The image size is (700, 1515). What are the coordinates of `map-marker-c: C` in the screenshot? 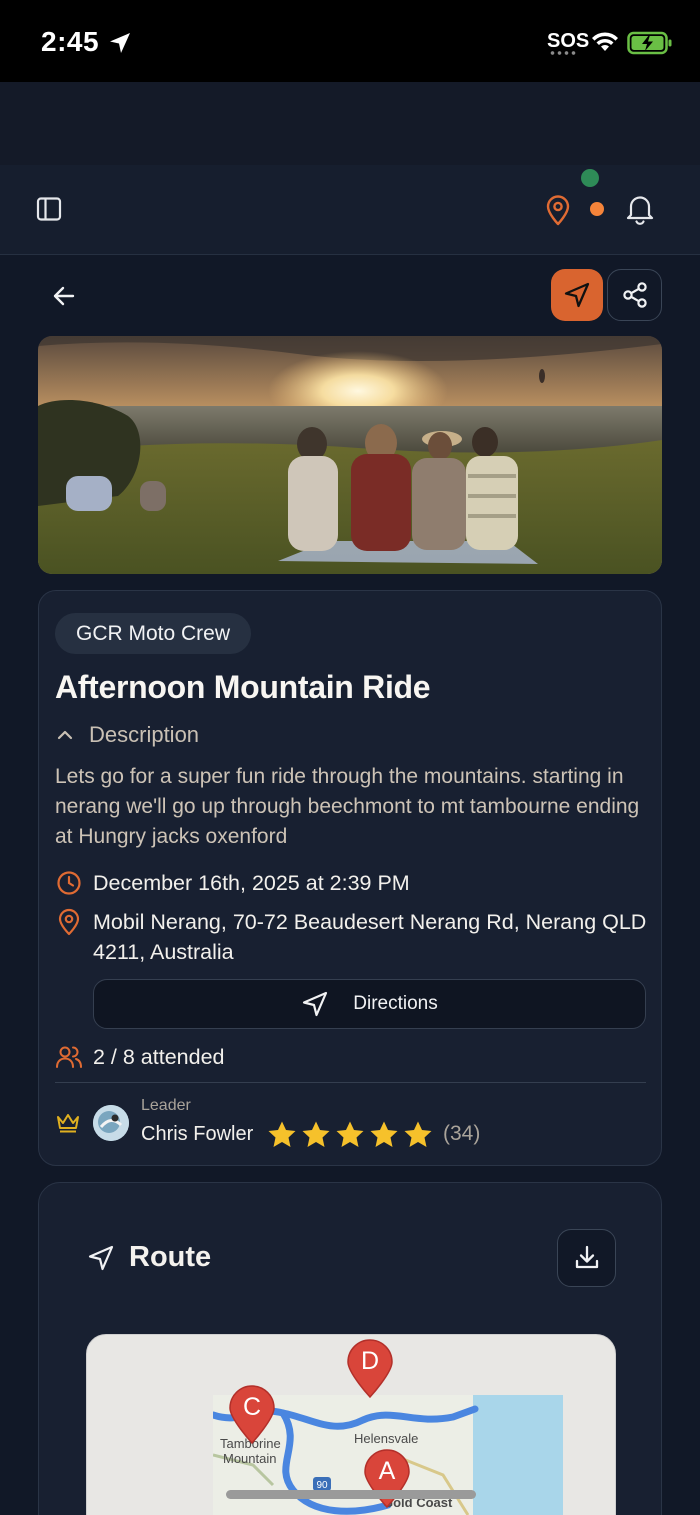 It's located at (252, 1415).